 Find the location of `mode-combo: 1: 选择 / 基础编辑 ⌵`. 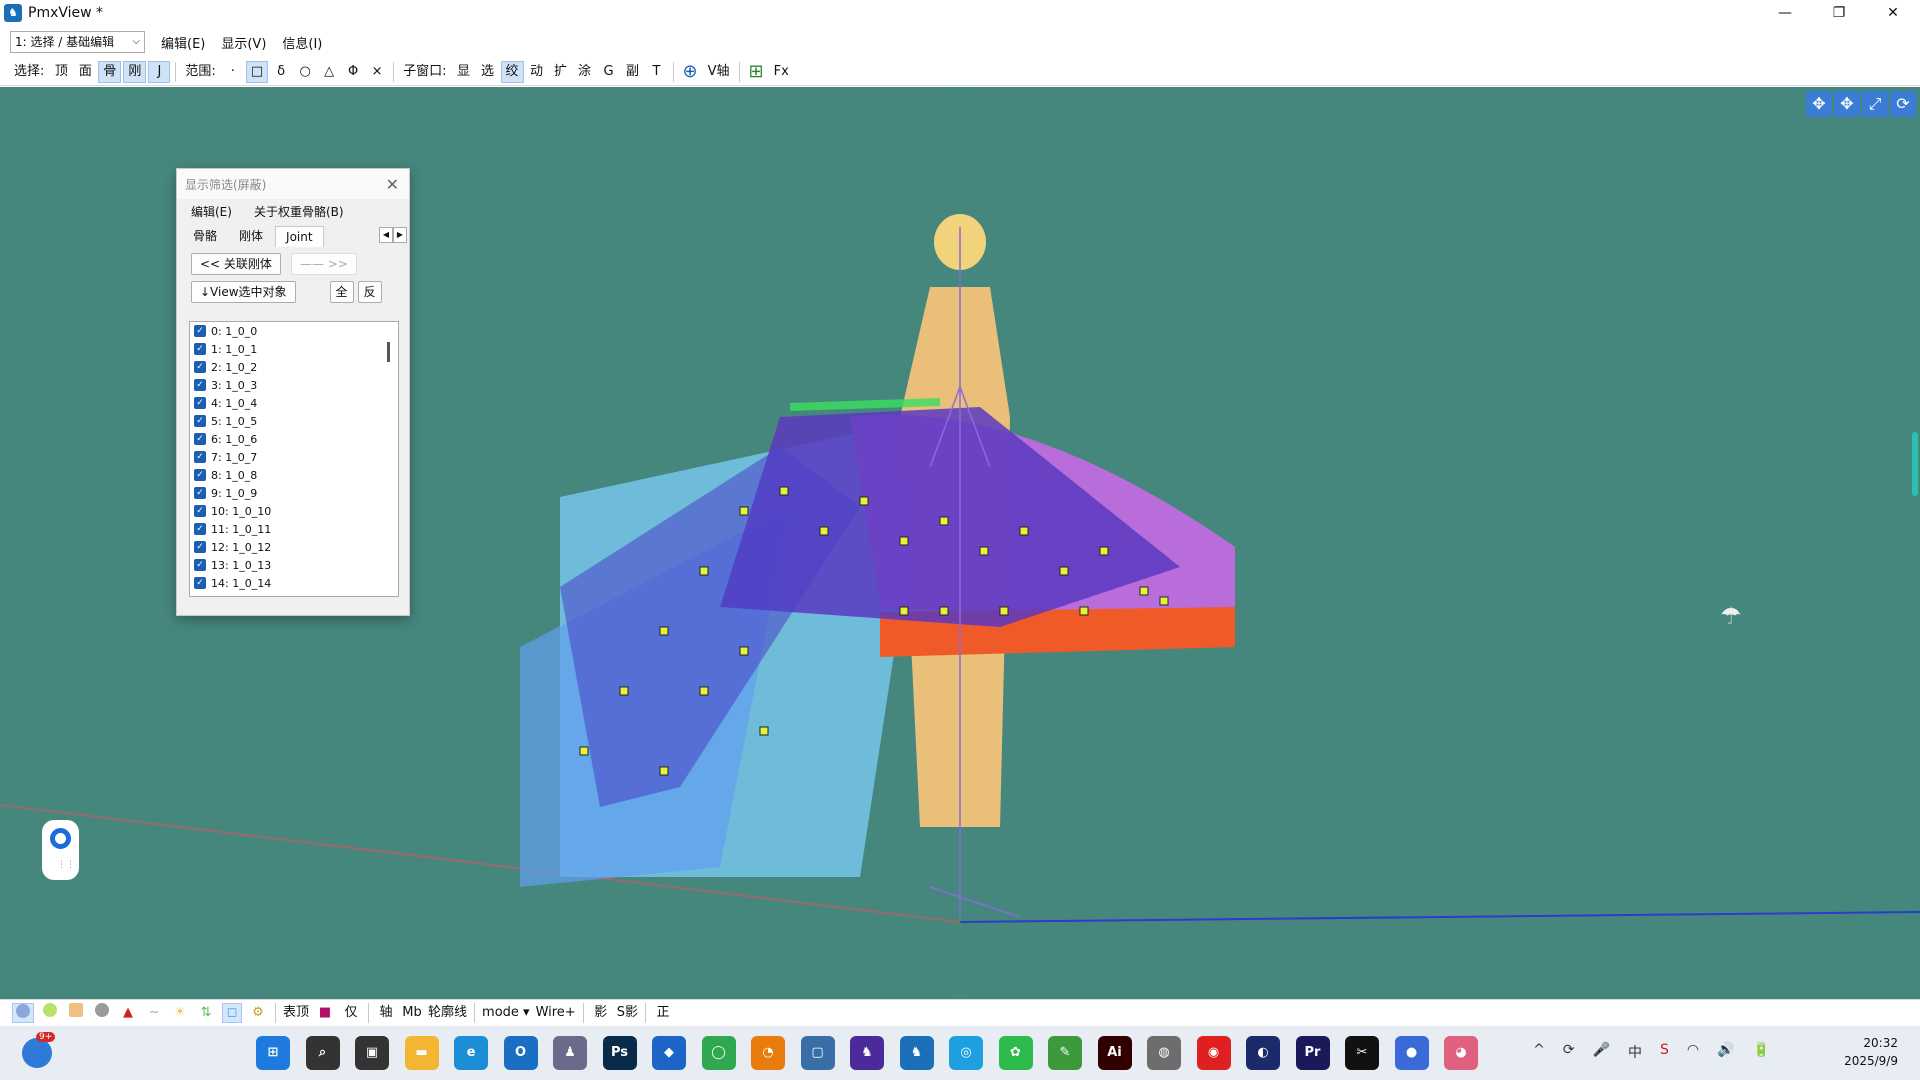

mode-combo: 1: 选择 / 基础编辑 ⌵ is located at coordinates (77, 42).